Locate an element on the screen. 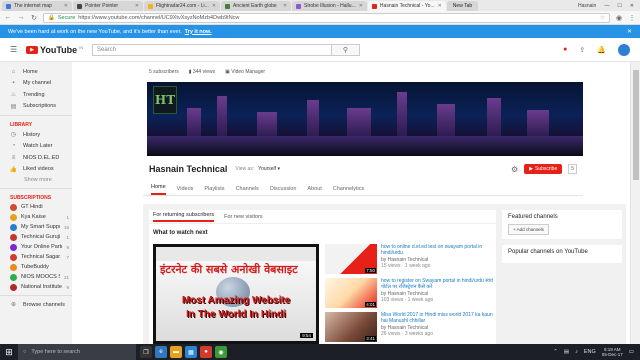 The height and width of the screenshot is (360, 640). video-manager-link: ▣ Video Manager is located at coordinates (245, 72).